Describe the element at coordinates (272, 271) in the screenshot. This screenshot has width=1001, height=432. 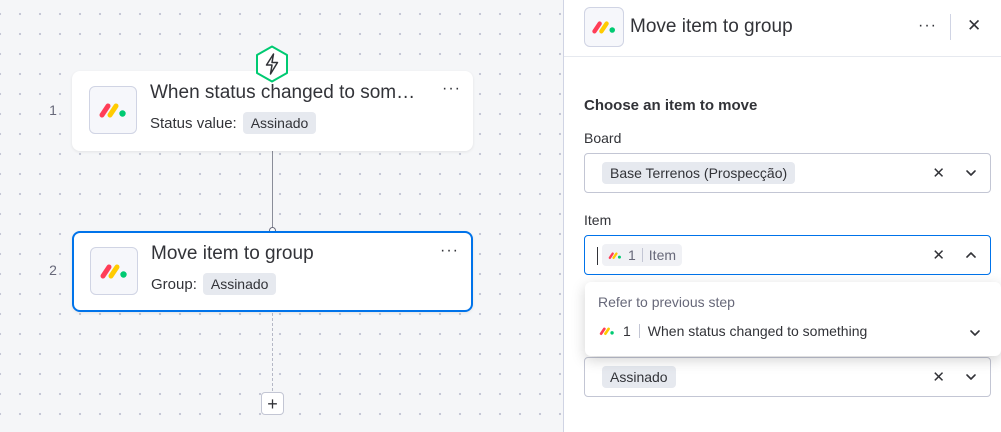
I see `action-step-card: Move item to group Group: Assinado ···` at that location.